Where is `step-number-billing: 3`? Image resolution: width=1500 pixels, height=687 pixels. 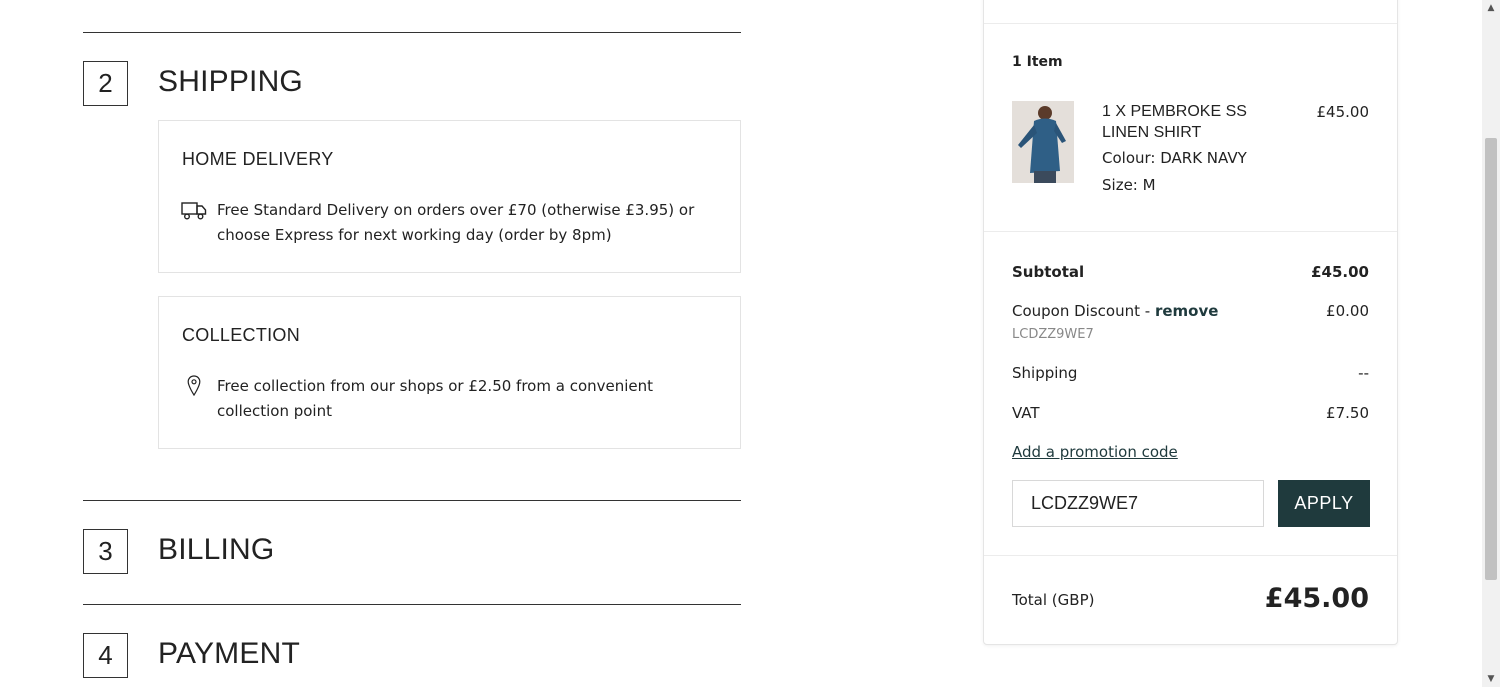
step-number-billing: 3 is located at coordinates (105, 551).